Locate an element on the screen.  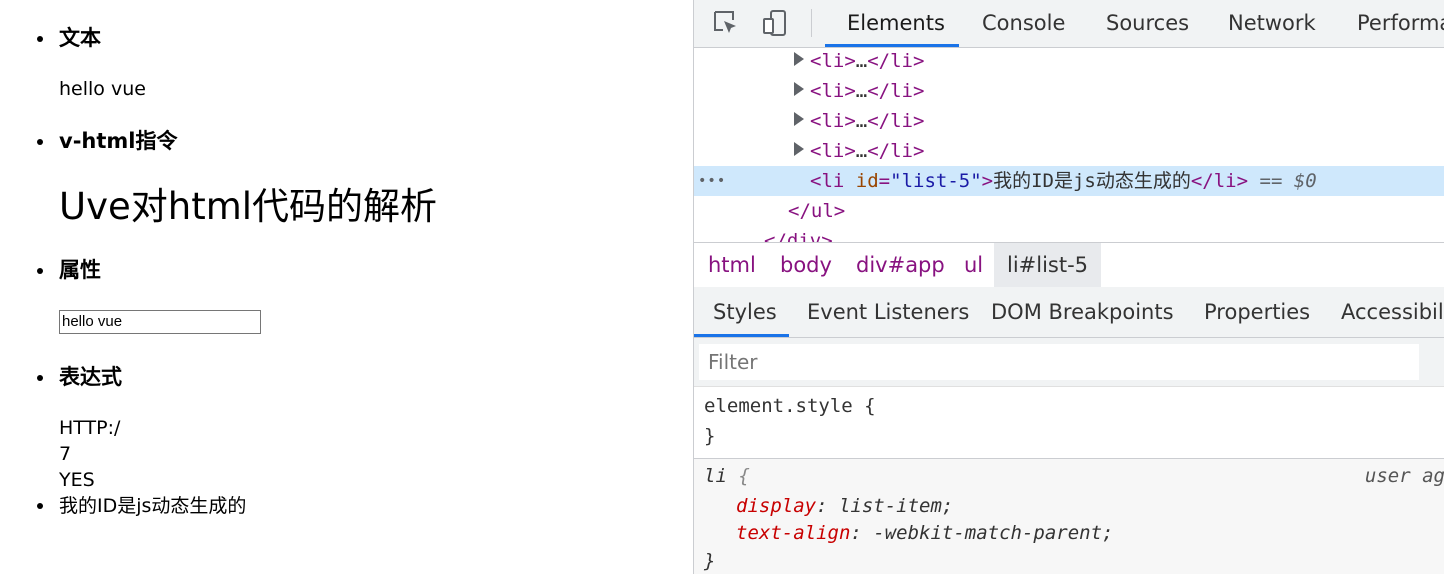
style-declaration: display: list-item; is located at coordinates (844, 506).